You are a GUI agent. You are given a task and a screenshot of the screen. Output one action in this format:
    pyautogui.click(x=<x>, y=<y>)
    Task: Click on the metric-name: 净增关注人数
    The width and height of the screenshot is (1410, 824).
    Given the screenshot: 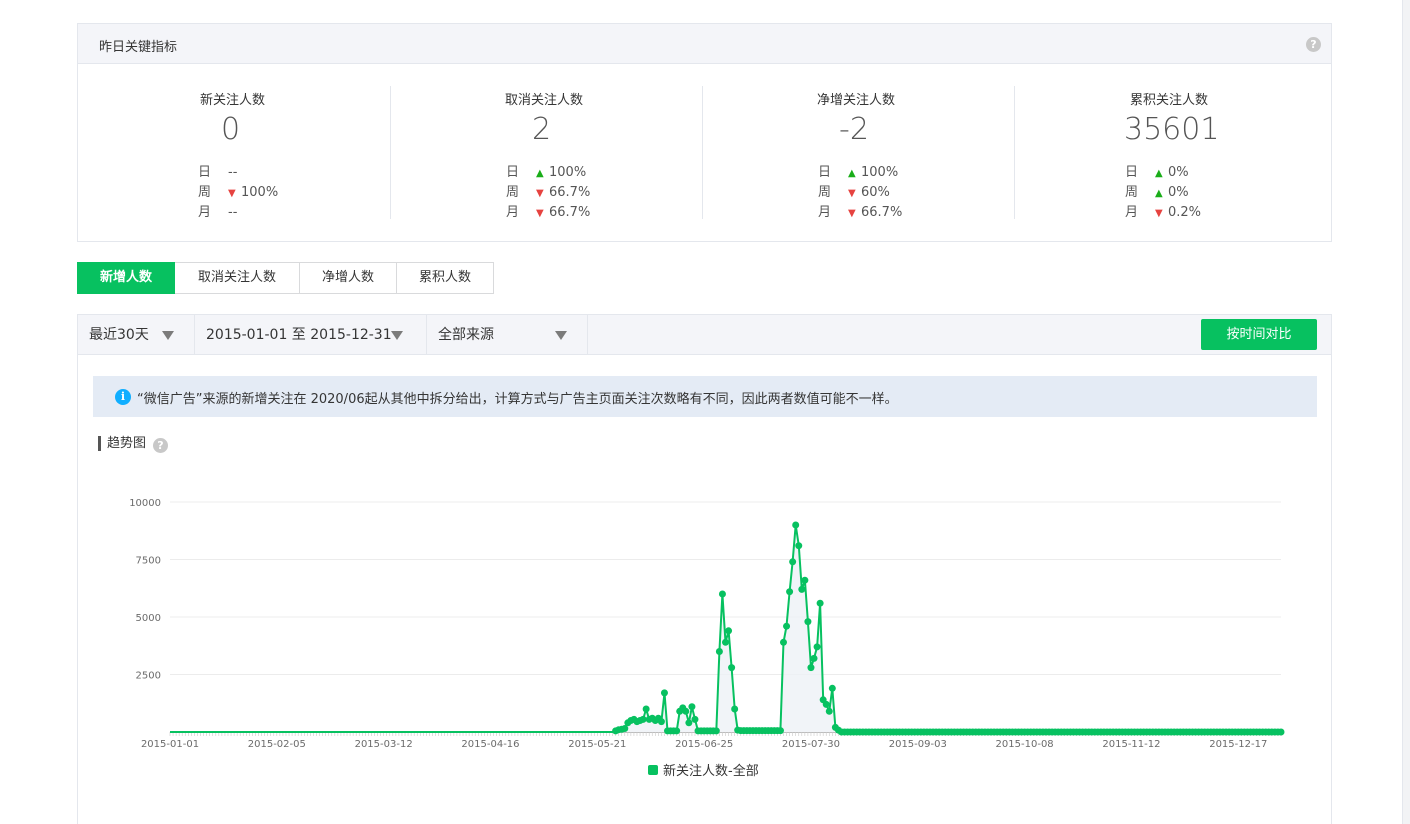 What is the action you would take?
    pyautogui.click(x=856, y=100)
    